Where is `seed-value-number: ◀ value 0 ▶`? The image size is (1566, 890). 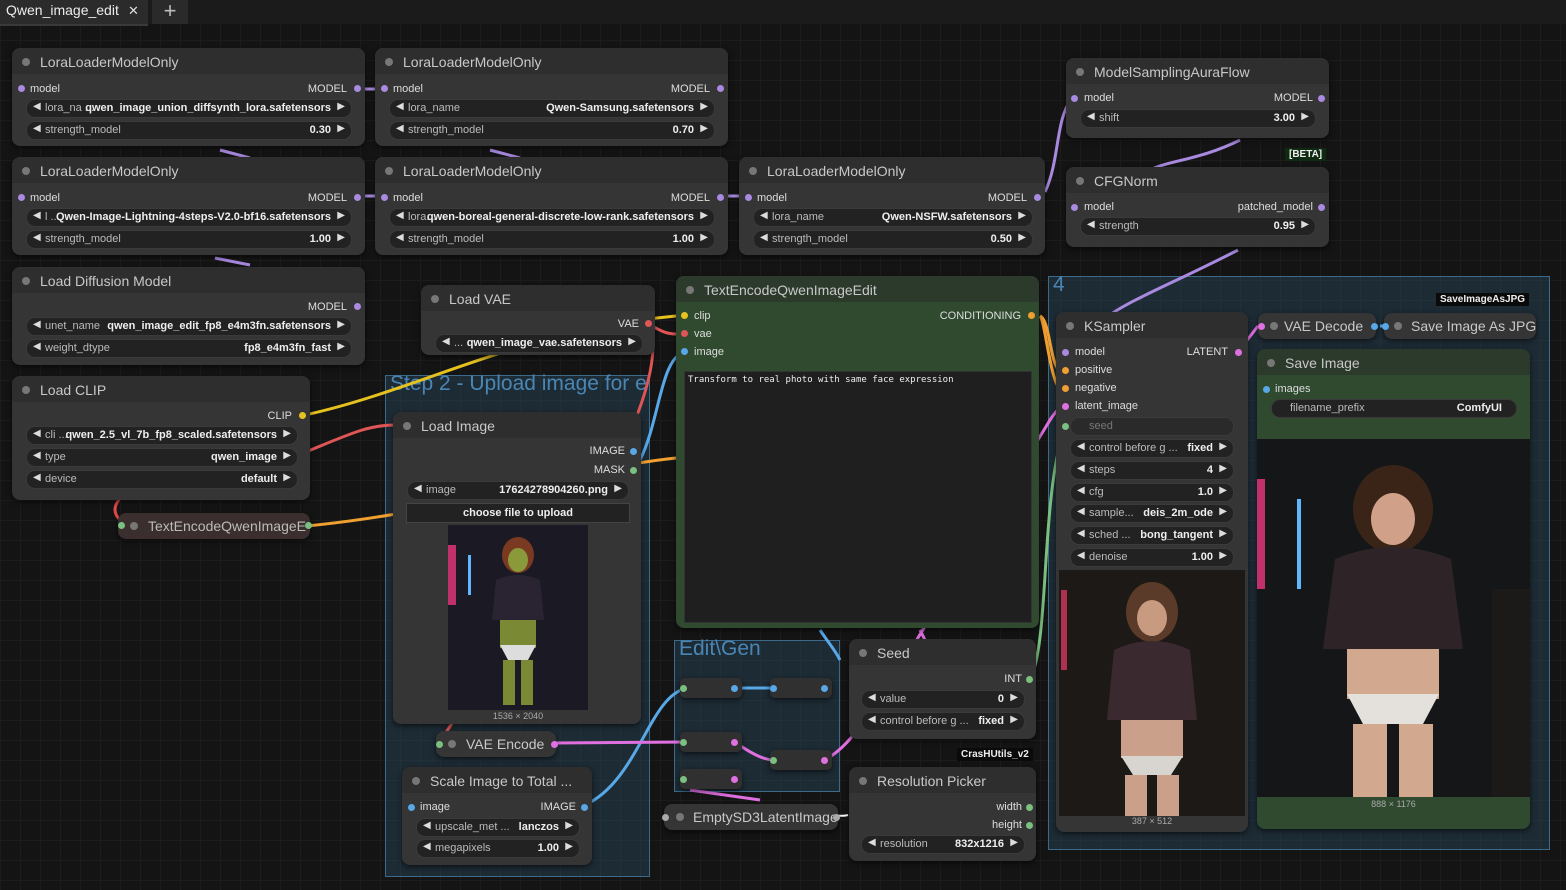
seed-value-number: ◀ value 0 ▶ is located at coordinates (943, 699).